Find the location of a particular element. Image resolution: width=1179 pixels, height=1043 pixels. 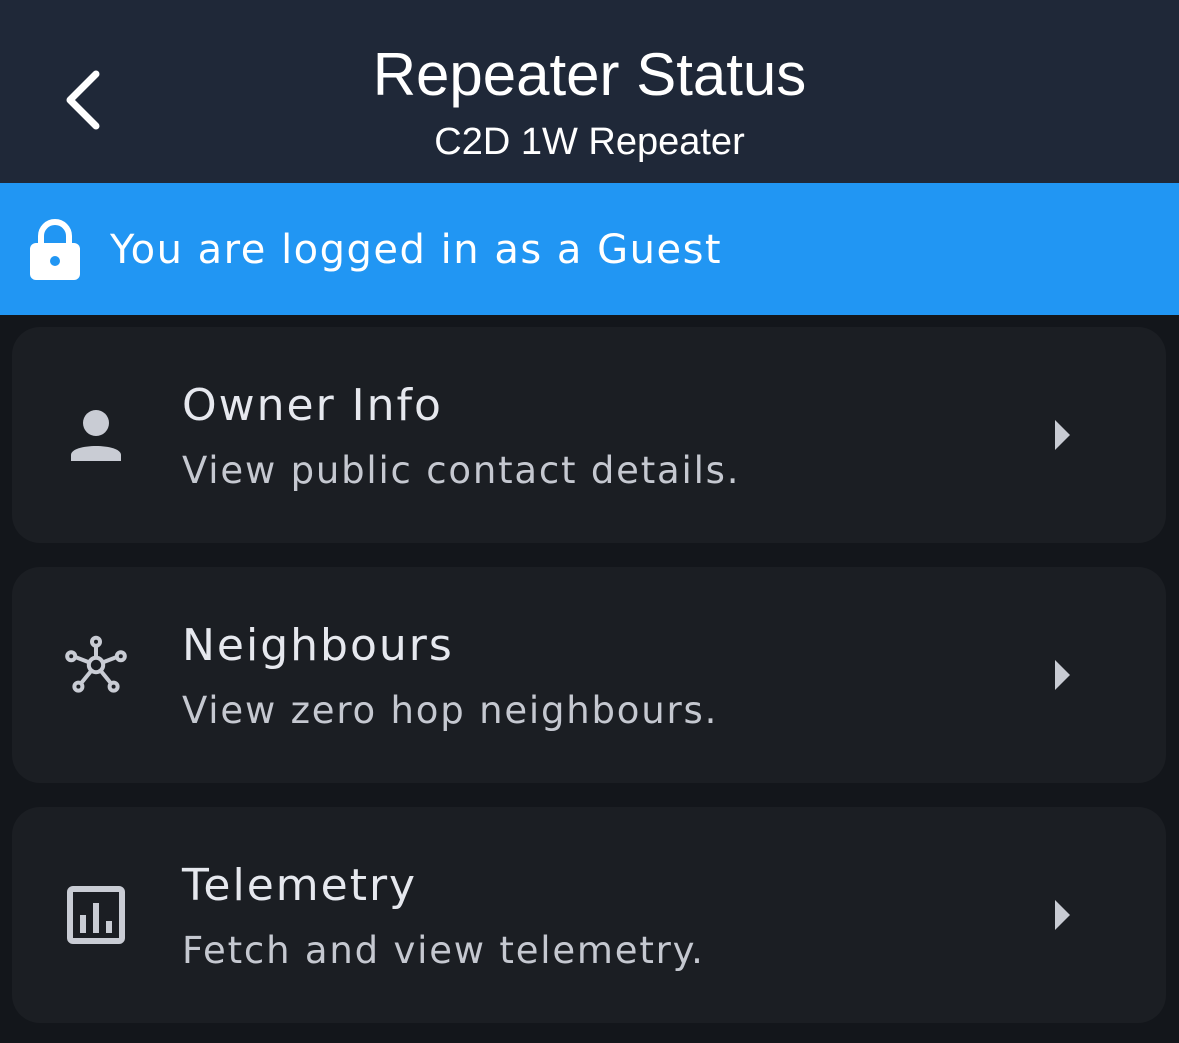

title-block: Repeater Status C2D 1W Repeater is located at coordinates (589, 105).